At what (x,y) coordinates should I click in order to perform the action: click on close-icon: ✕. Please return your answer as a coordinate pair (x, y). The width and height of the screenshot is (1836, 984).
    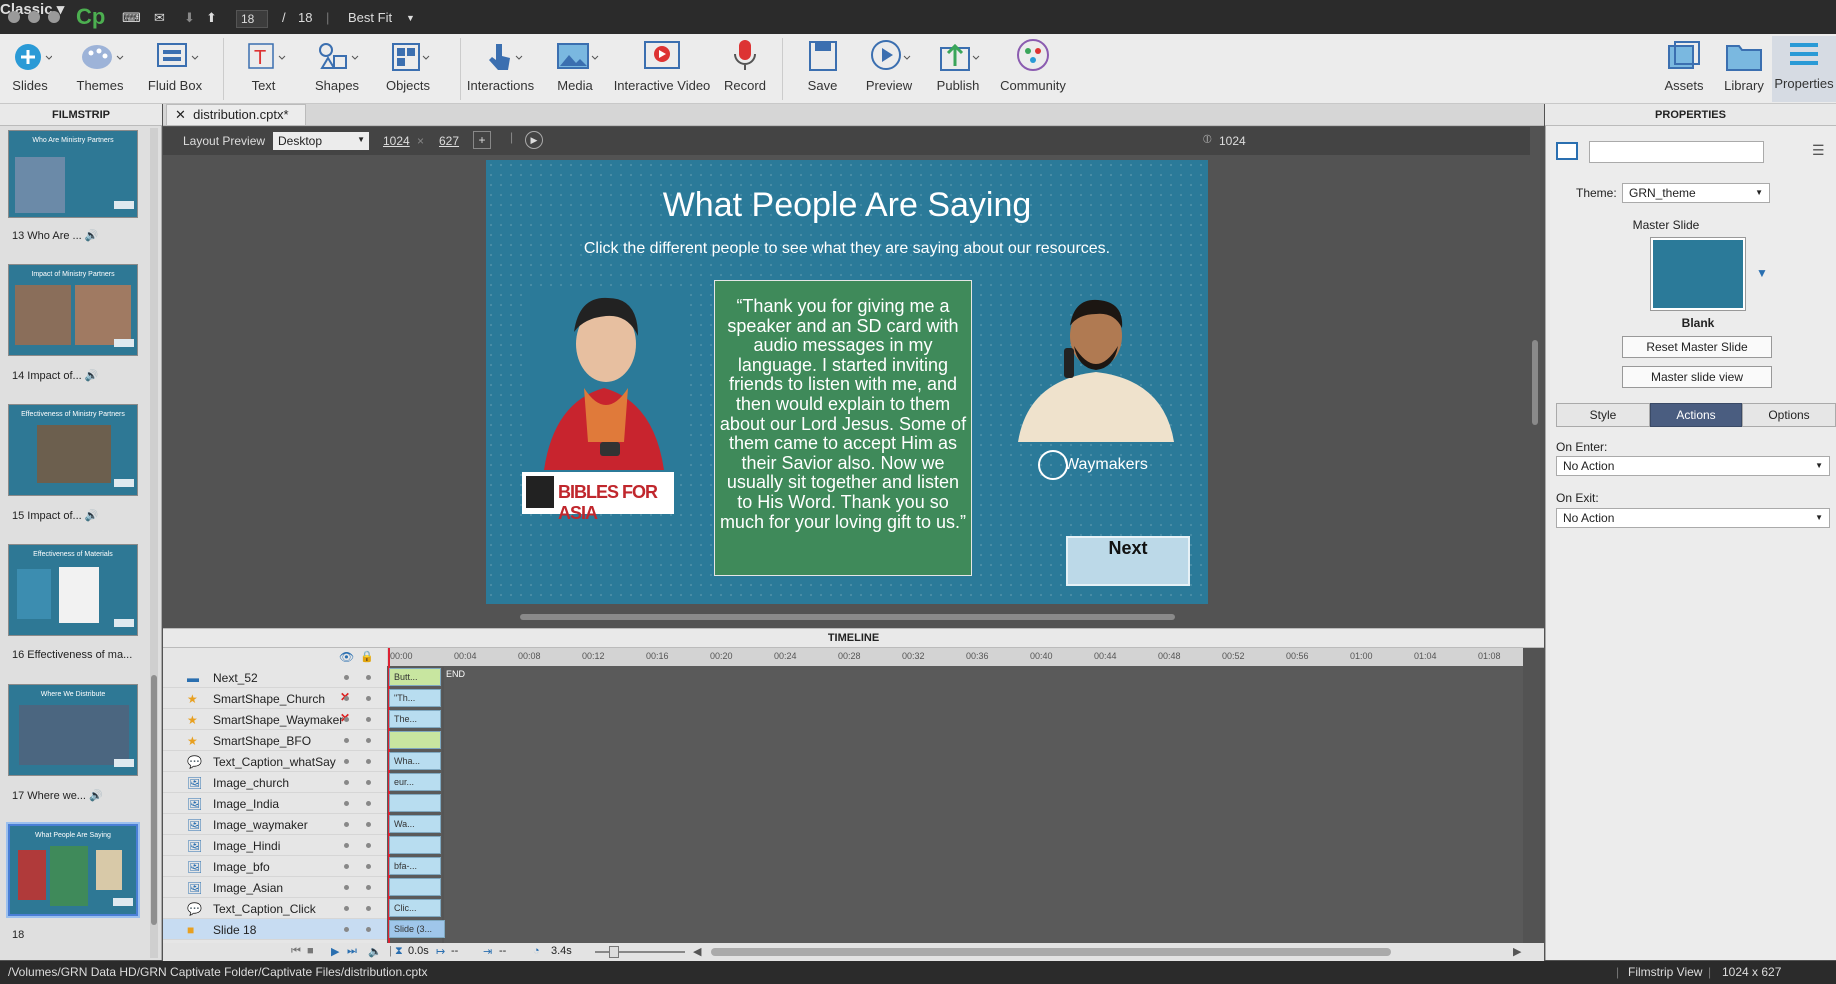
    Looking at the image, I should click on (180, 114).